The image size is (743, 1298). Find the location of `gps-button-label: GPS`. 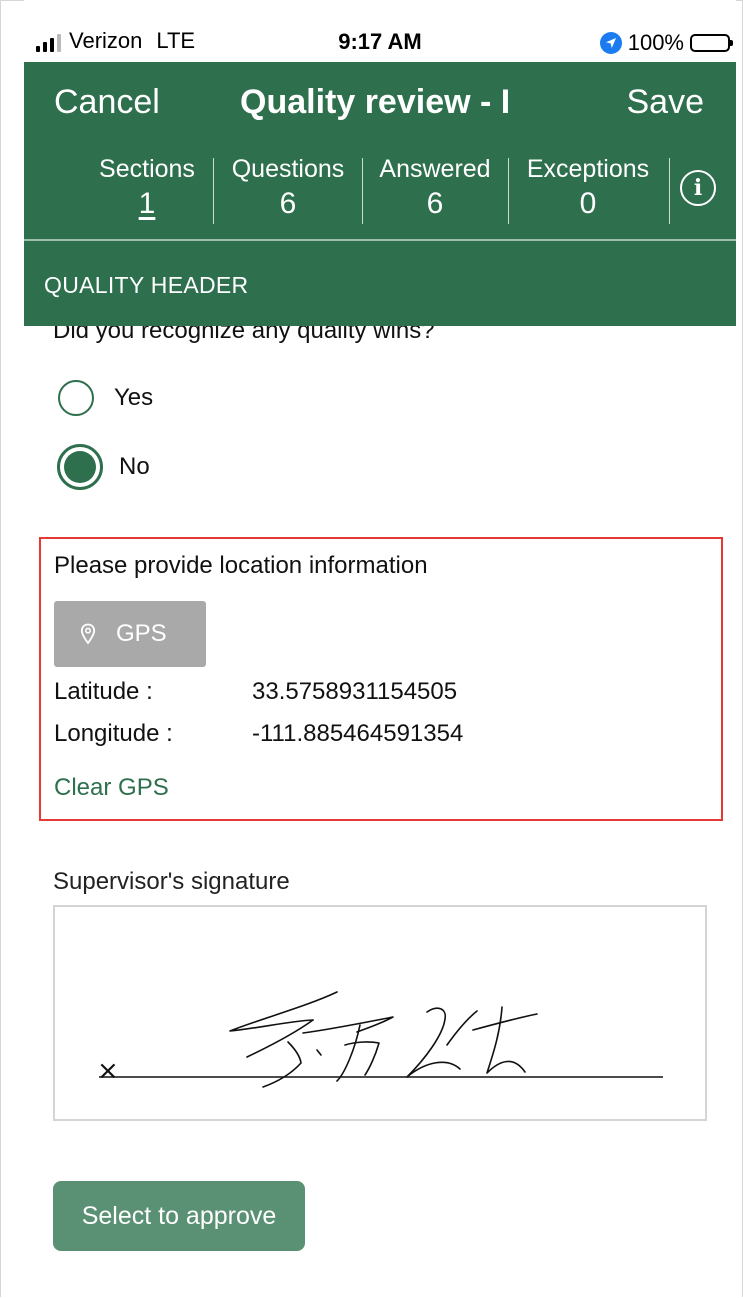

gps-button-label: GPS is located at coordinates (141, 633).